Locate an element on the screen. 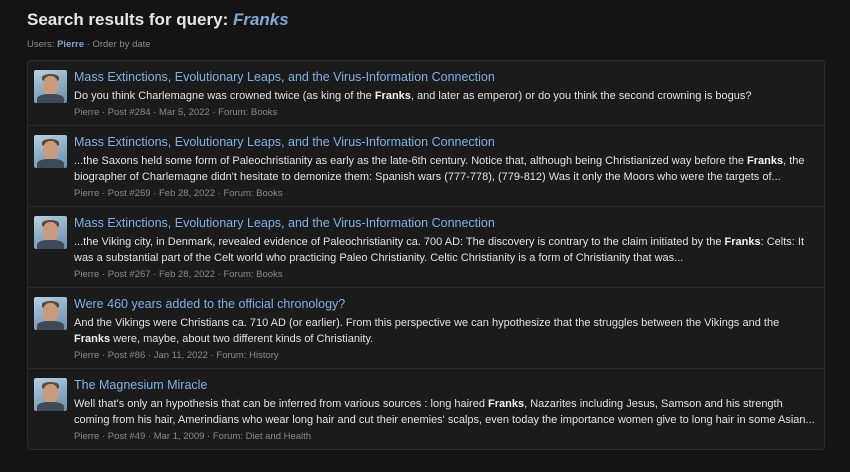 This screenshot has width=850, height=472. page-title: Search results for query: Franks is located at coordinates (425, 21).